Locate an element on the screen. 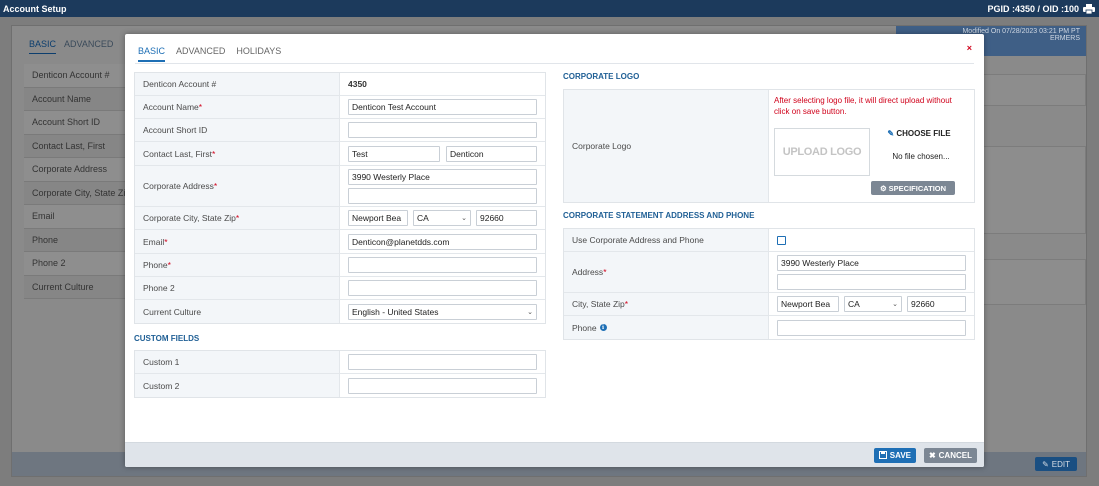 Image resolution: width=1099 pixels, height=486 pixels. use-corporate-label: Use Corporate Address and Phone is located at coordinates (666, 240).